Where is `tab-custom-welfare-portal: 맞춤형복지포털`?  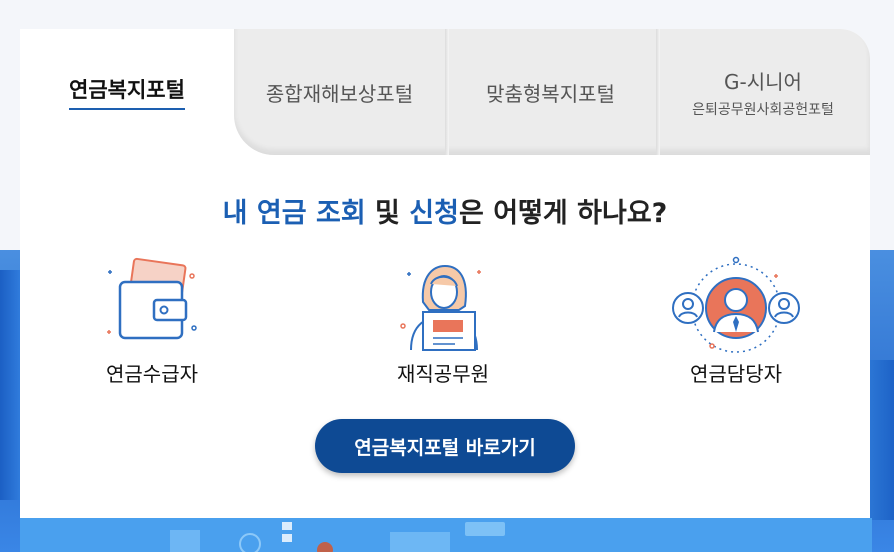
tab-custom-welfare-portal: 맞춤형복지포털 is located at coordinates (550, 92).